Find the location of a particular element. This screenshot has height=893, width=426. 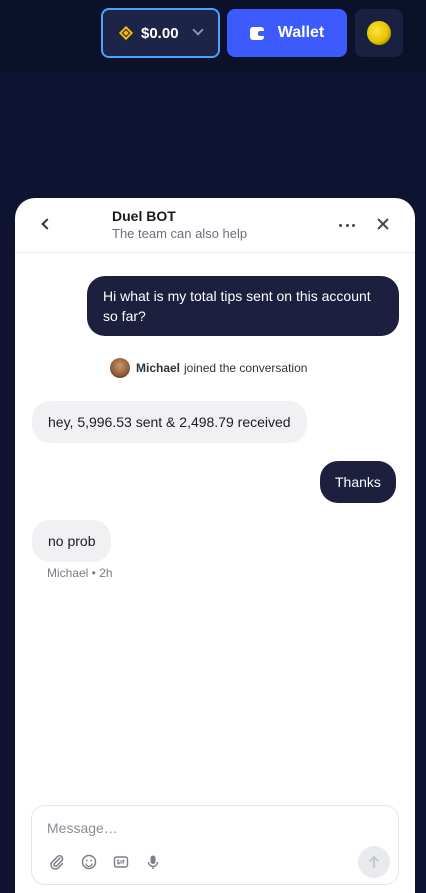

avatar is located at coordinates (379, 33).